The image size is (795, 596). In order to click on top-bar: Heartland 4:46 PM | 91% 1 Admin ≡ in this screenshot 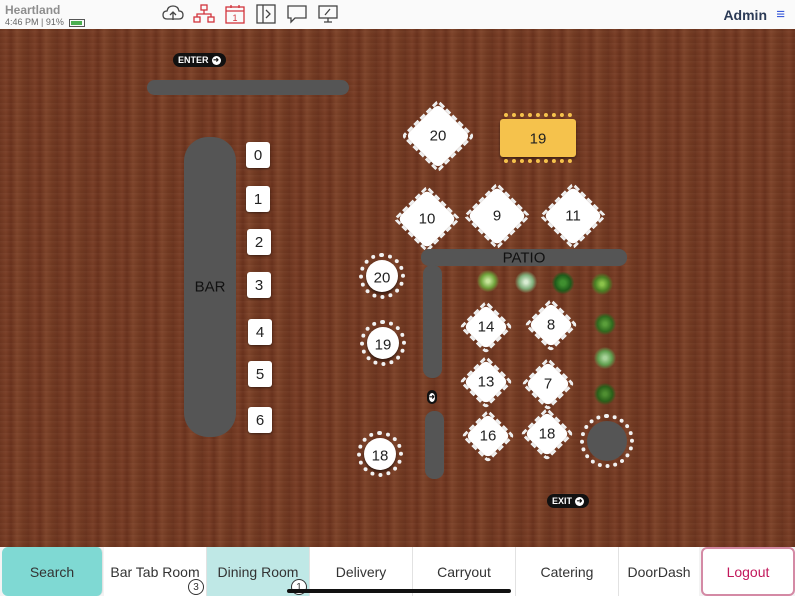, I will do `click(397, 15)`.